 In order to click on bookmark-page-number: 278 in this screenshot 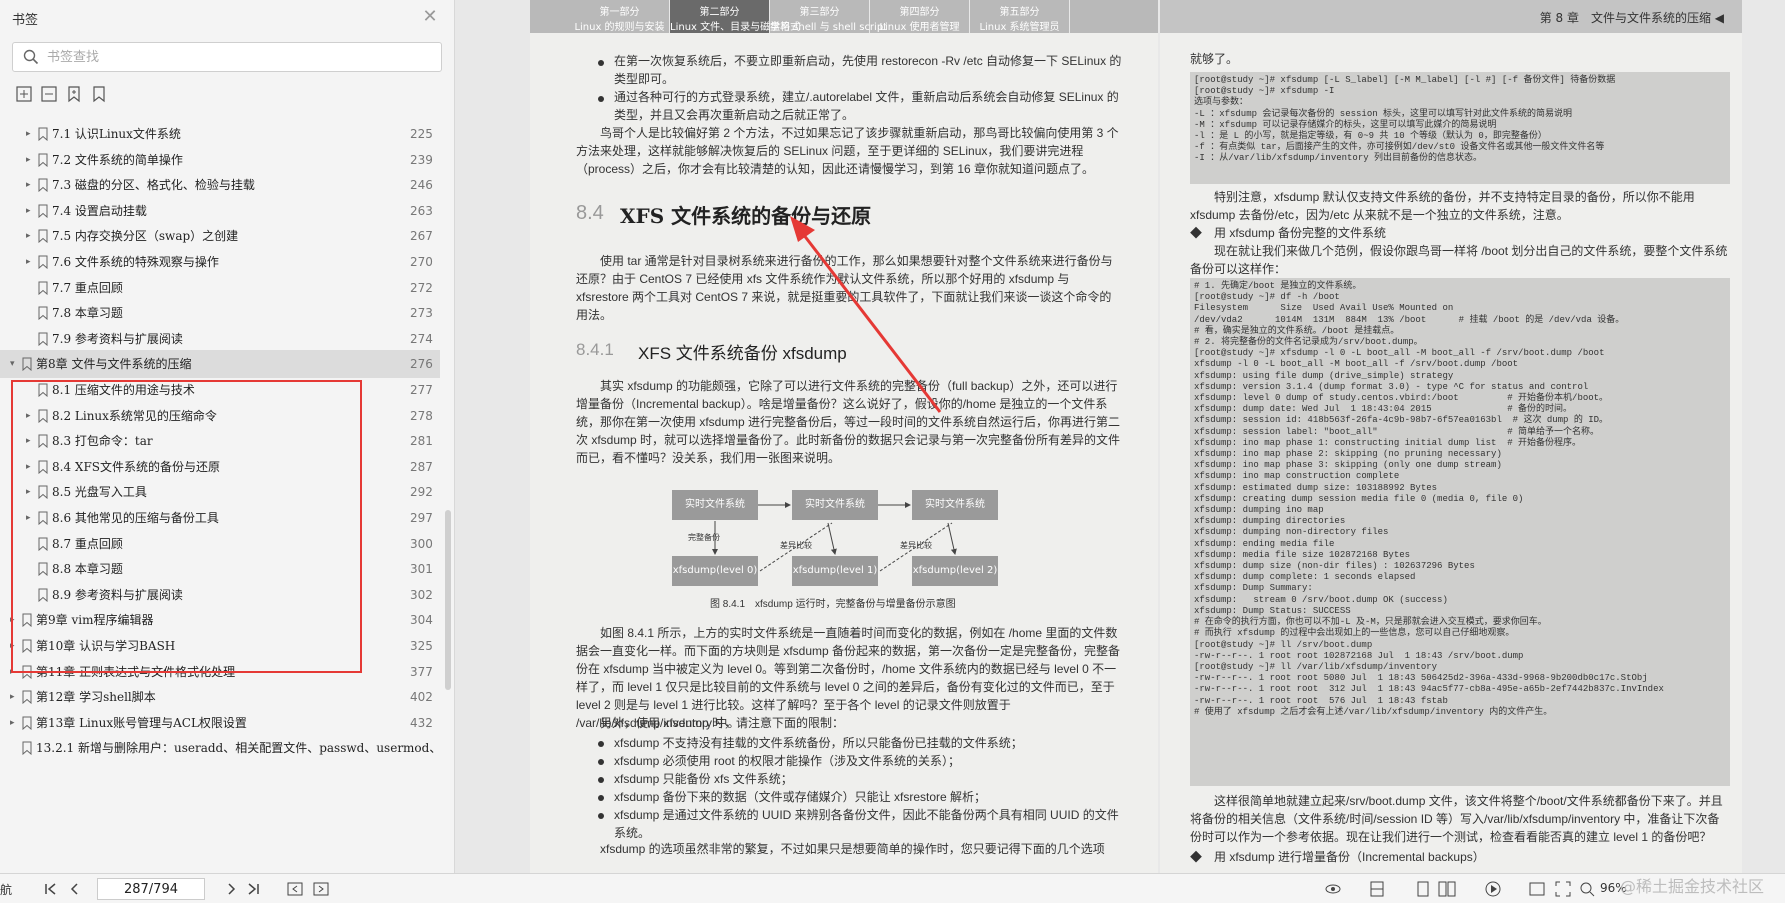, I will do `click(421, 415)`.